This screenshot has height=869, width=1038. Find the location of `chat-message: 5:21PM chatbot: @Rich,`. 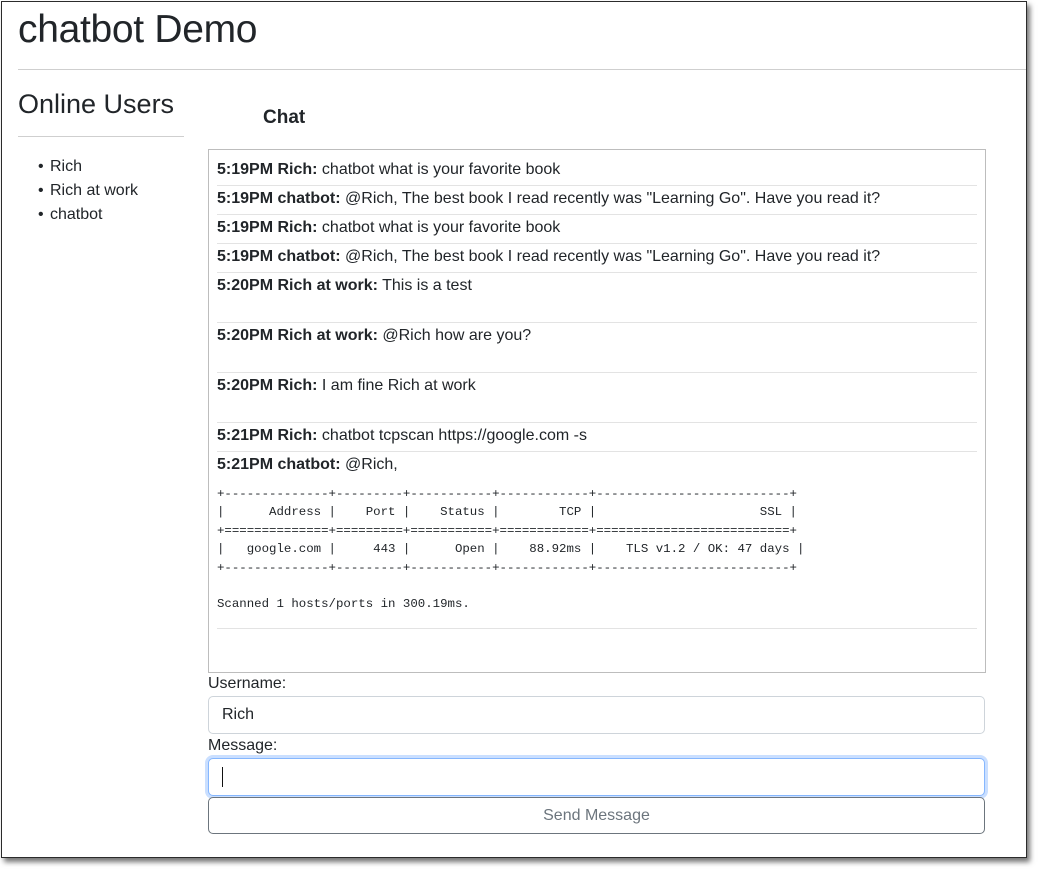

chat-message: 5:21PM chatbot: @Rich, is located at coordinates (597, 466).